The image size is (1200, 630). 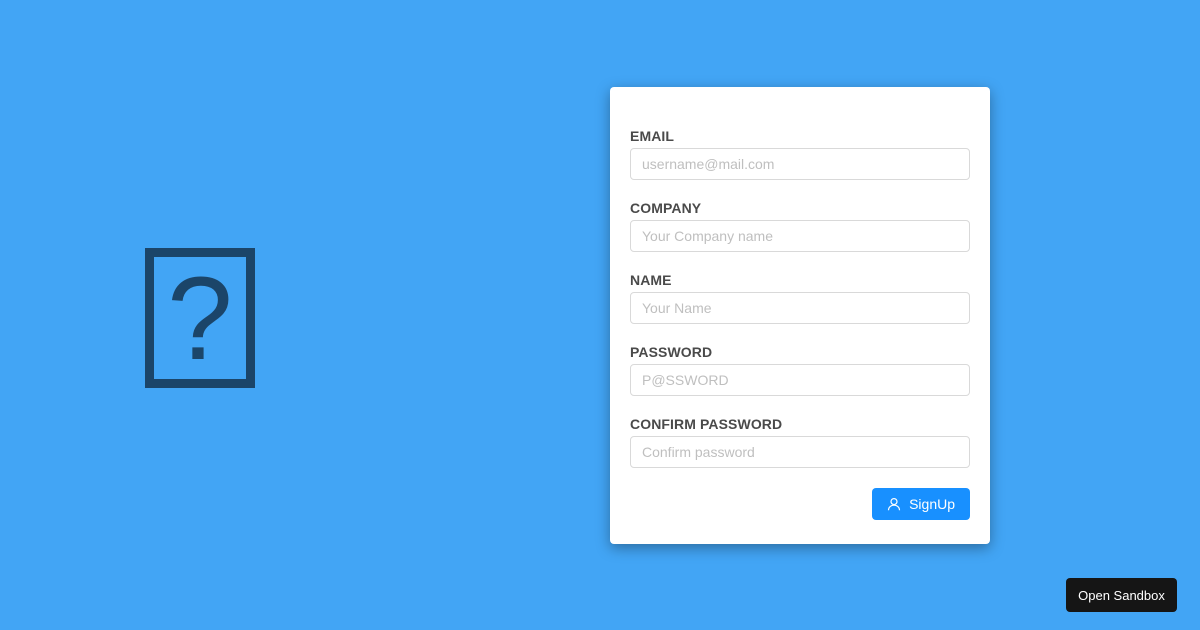 What do you see at coordinates (800, 452) in the screenshot?
I see `confirm-password-input` at bounding box center [800, 452].